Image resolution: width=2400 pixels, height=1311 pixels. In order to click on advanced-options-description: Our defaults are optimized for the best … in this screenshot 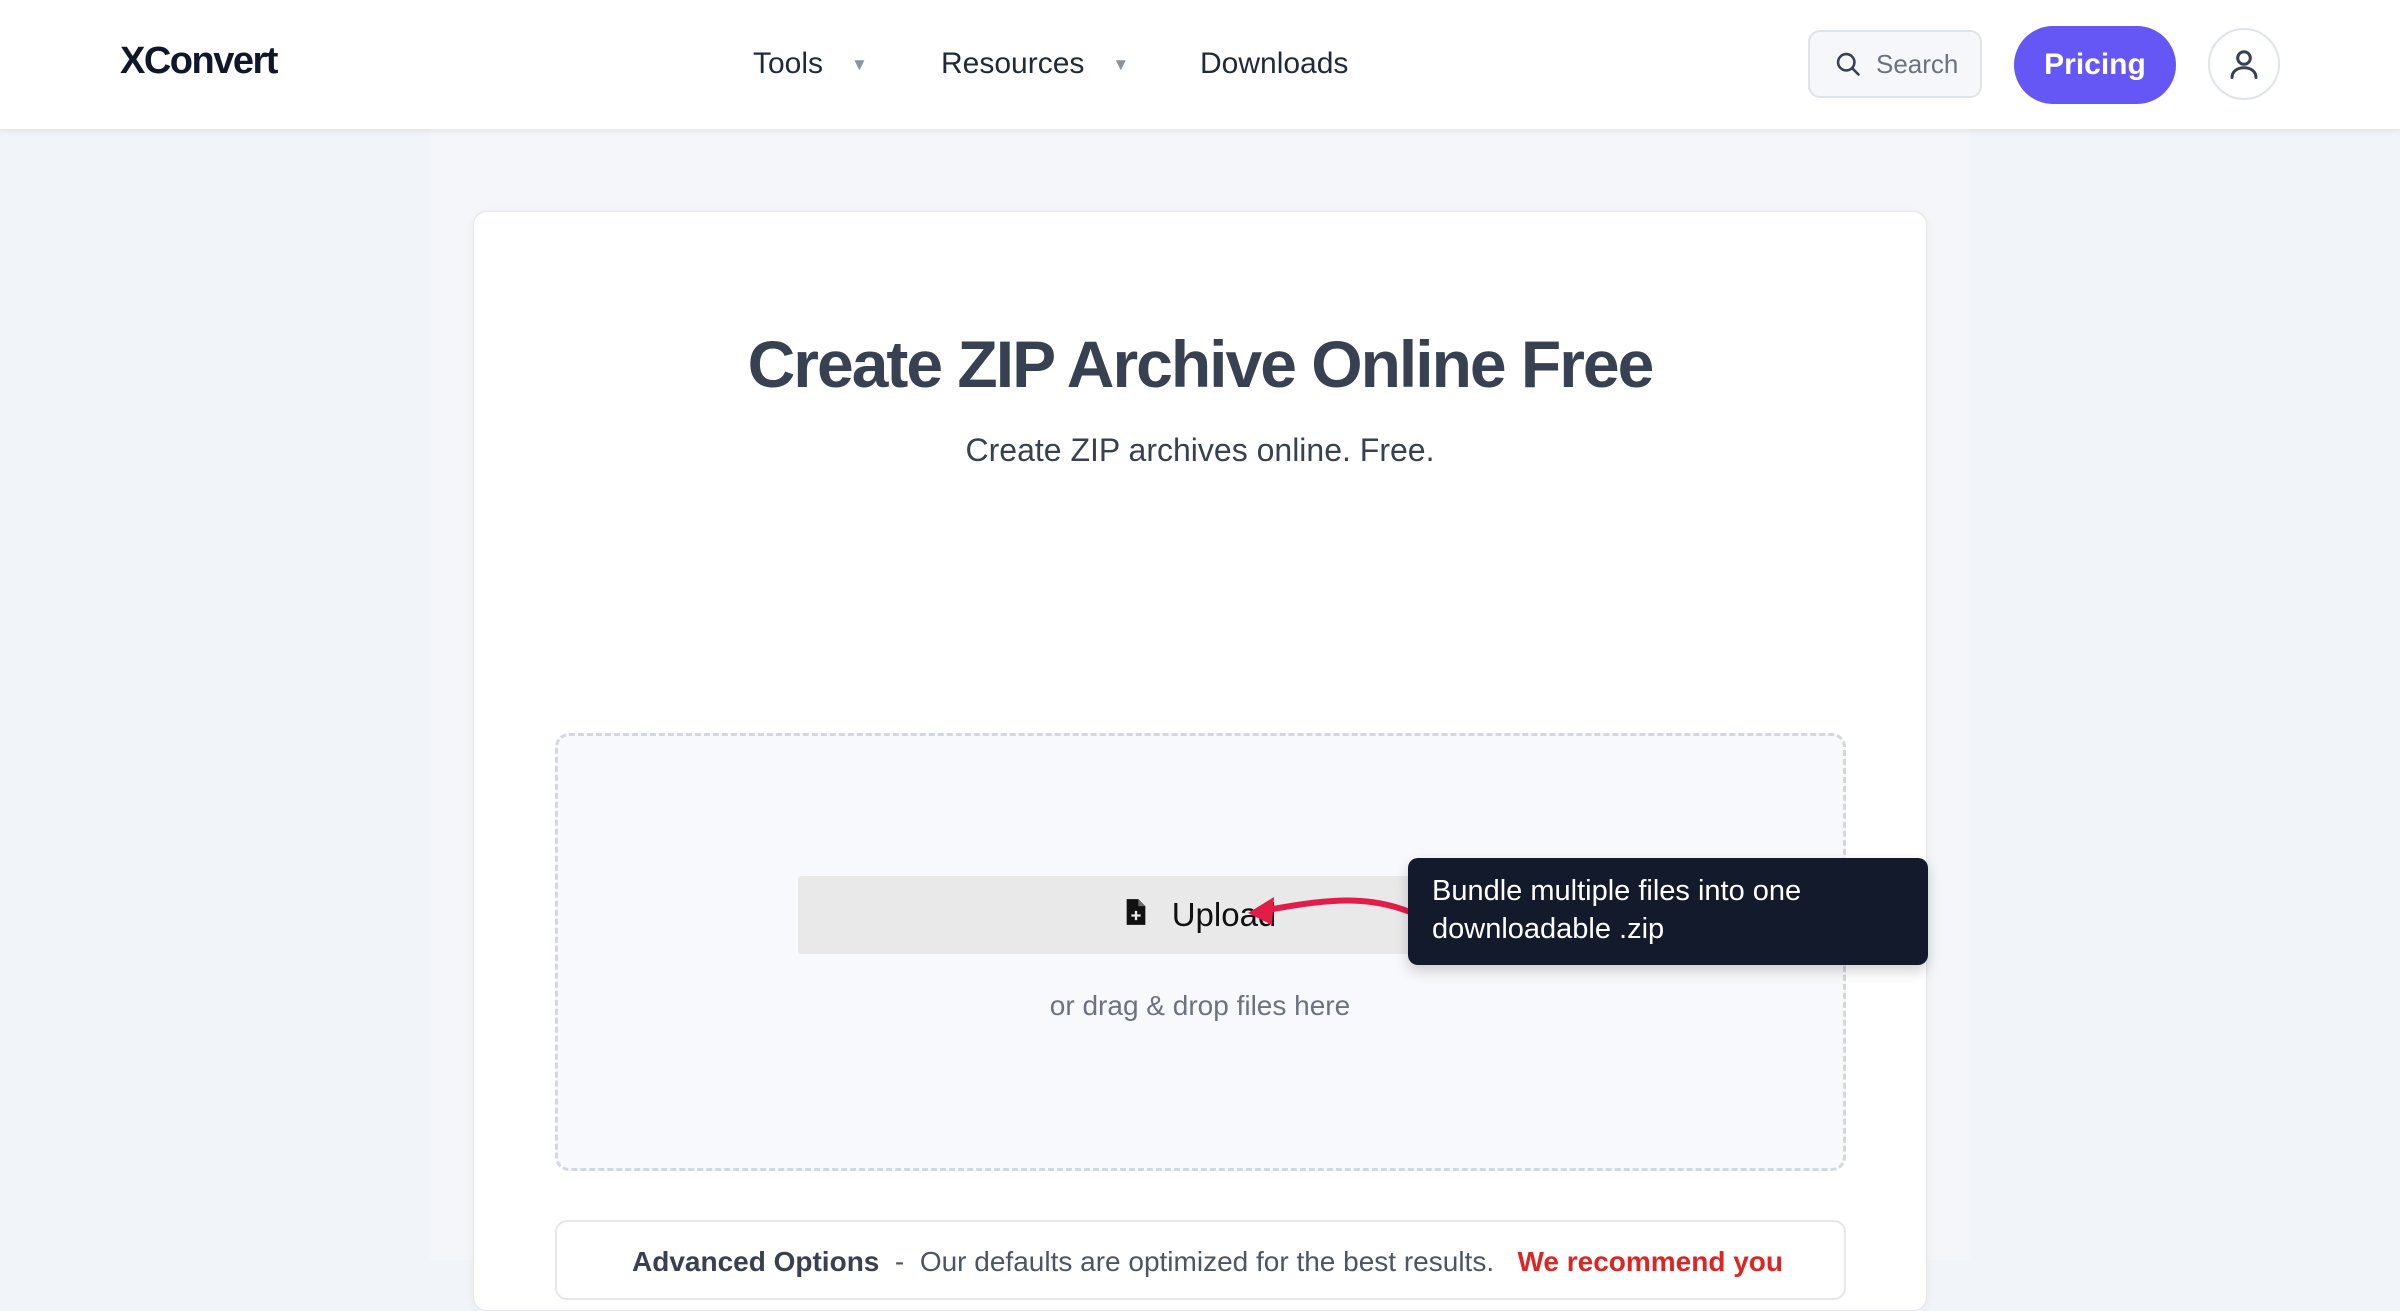, I will do `click(1207, 1261)`.